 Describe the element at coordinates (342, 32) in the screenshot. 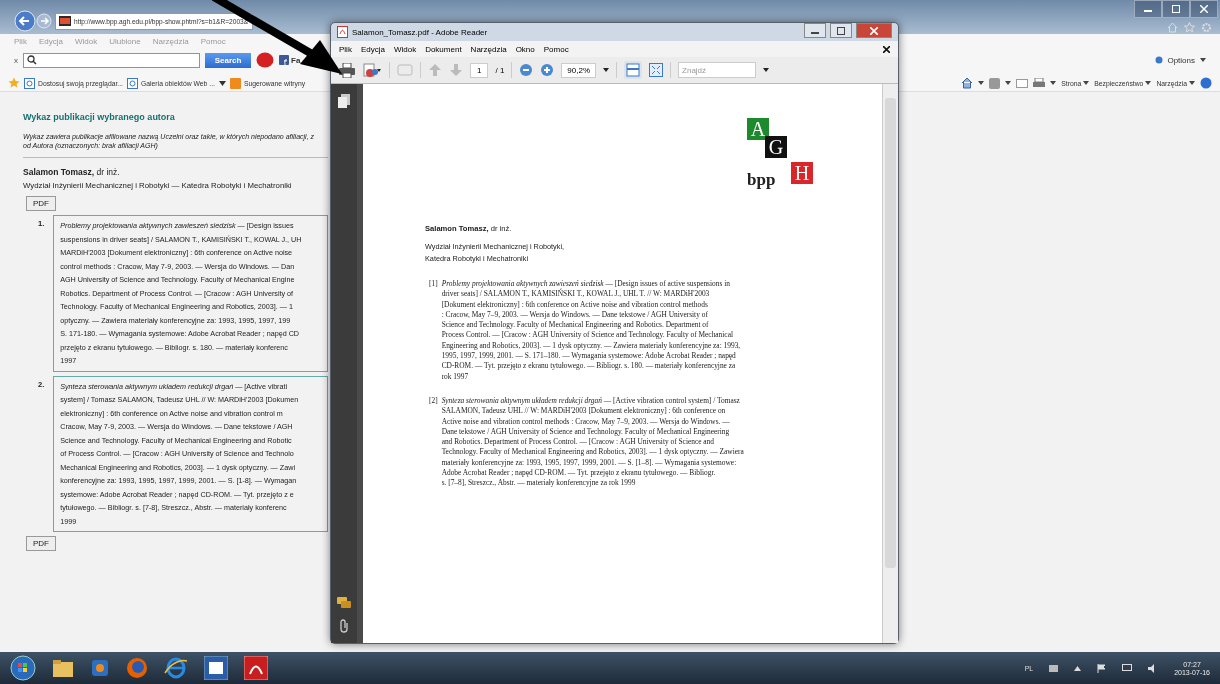

I see `pdf-file-icon` at that location.